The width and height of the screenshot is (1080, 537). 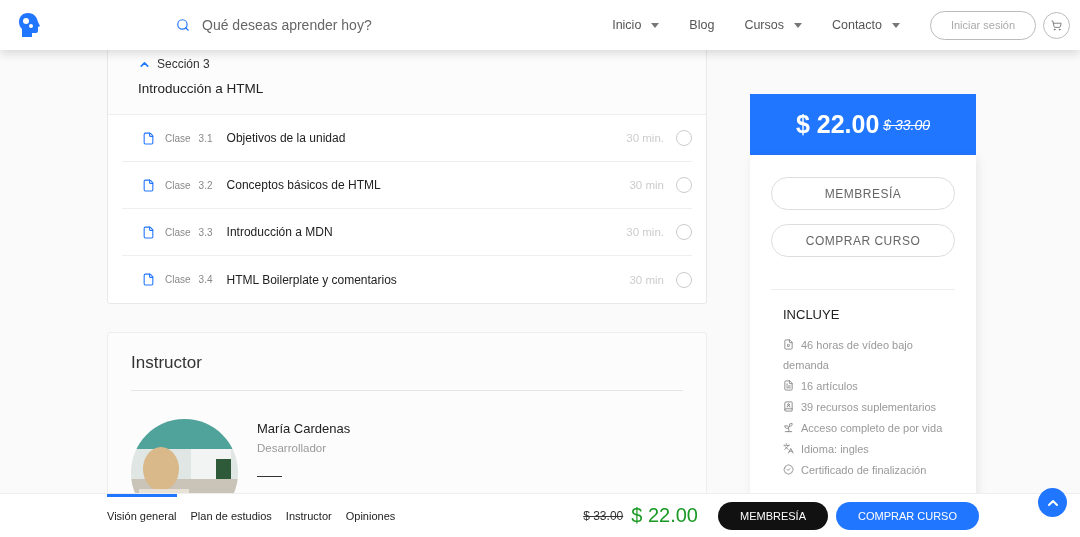 I want to click on section-tab: Plan de estudios, so click(x=231, y=515).